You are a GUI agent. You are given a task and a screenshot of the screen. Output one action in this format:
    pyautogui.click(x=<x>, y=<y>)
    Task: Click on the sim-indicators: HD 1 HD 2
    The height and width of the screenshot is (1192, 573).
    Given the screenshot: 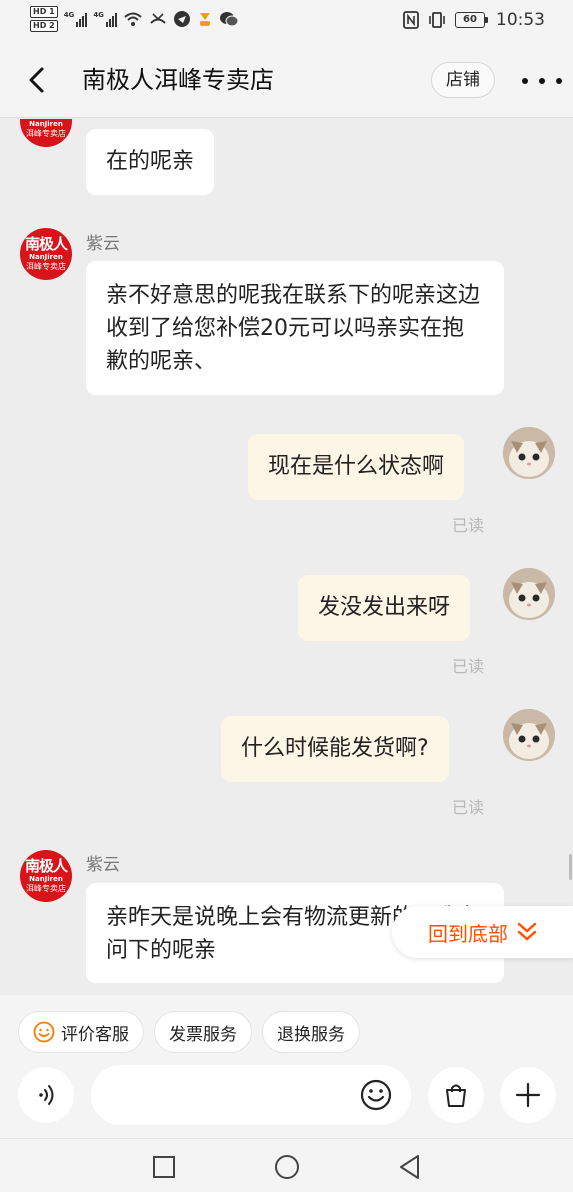 What is the action you would take?
    pyautogui.click(x=44, y=19)
    